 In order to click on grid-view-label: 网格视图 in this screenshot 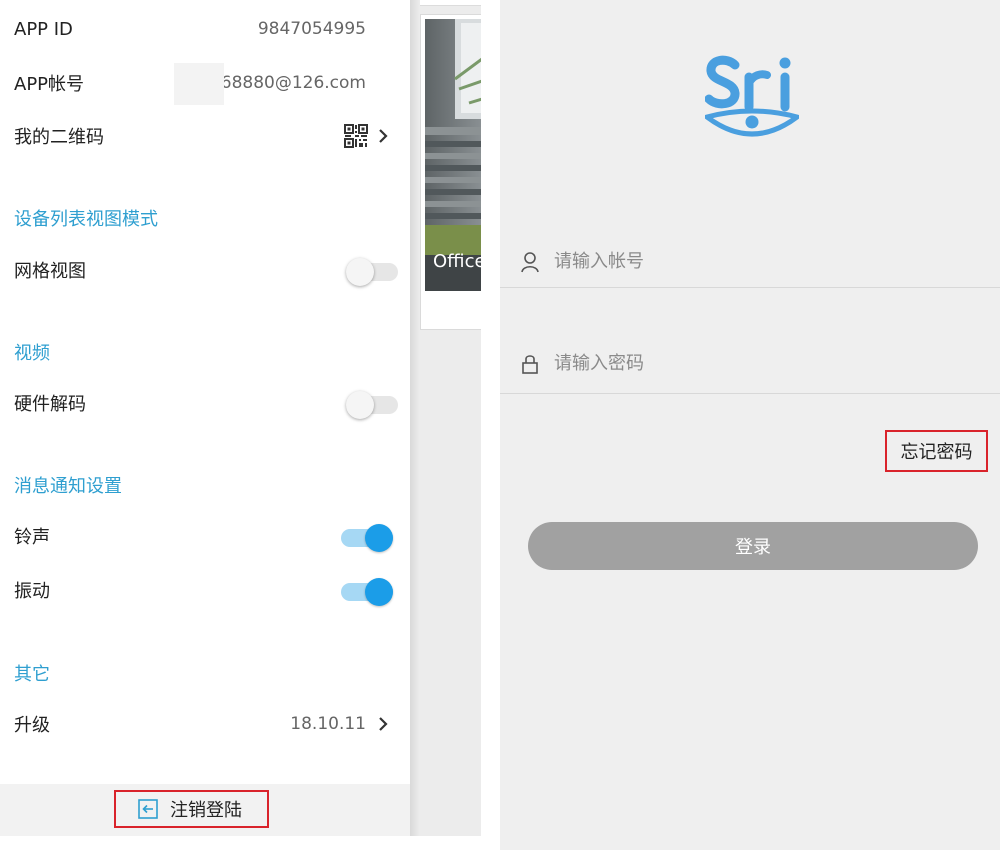, I will do `click(50, 271)`.